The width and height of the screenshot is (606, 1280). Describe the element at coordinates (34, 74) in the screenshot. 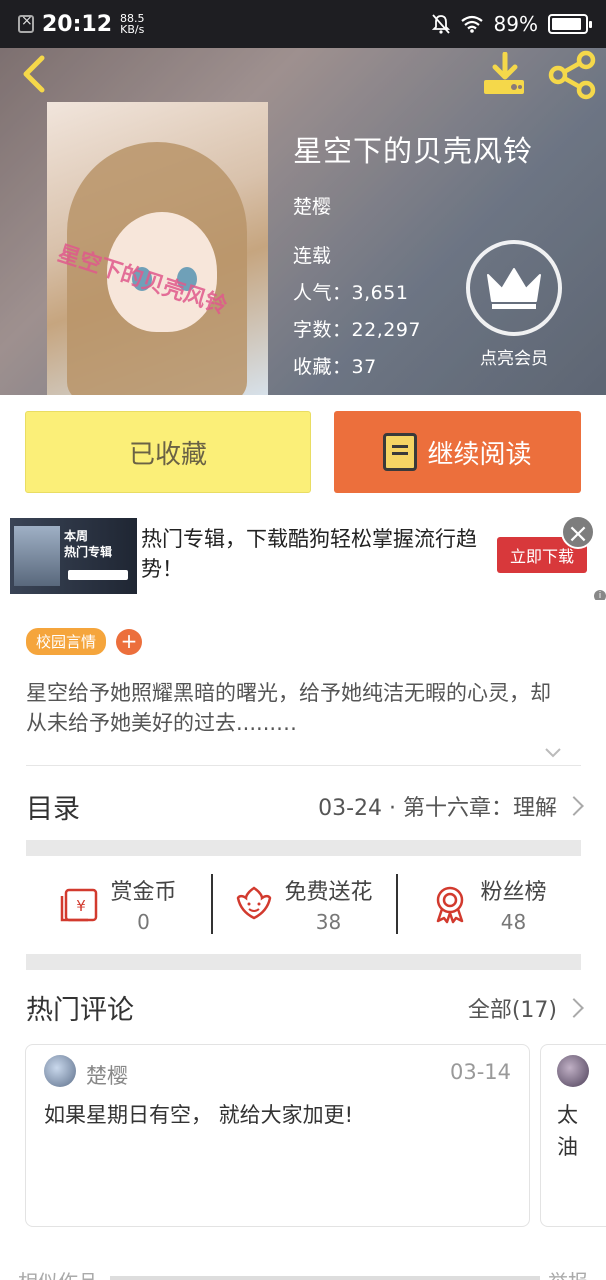

I see `back-arrow-icon` at that location.